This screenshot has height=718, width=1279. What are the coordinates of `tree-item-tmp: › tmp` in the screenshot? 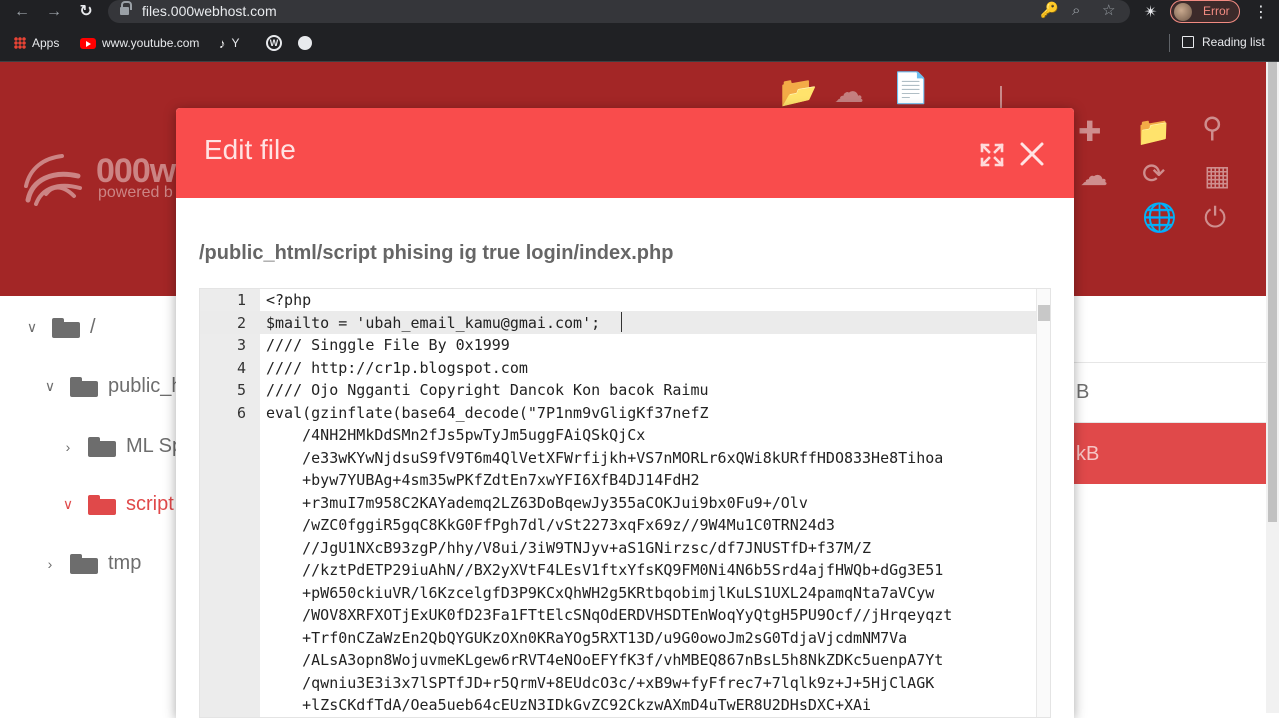 It's located at (91, 563).